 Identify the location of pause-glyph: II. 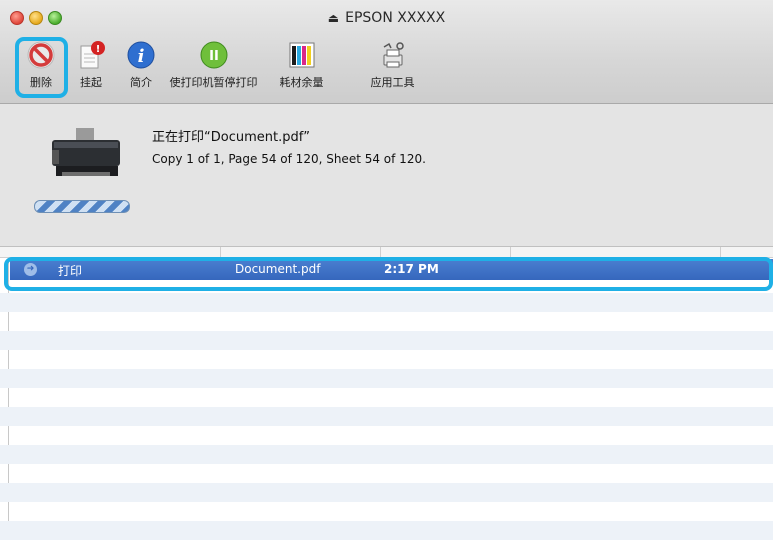
(214, 56).